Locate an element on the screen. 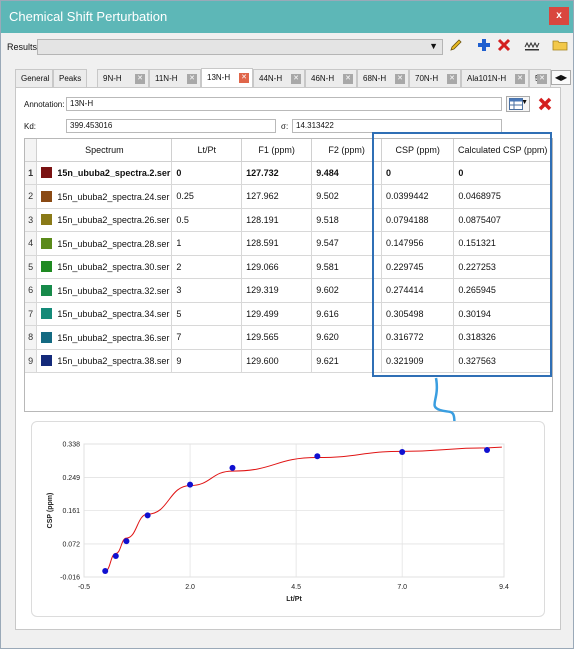  results-row: Results: ▼ is located at coordinates (287, 47).